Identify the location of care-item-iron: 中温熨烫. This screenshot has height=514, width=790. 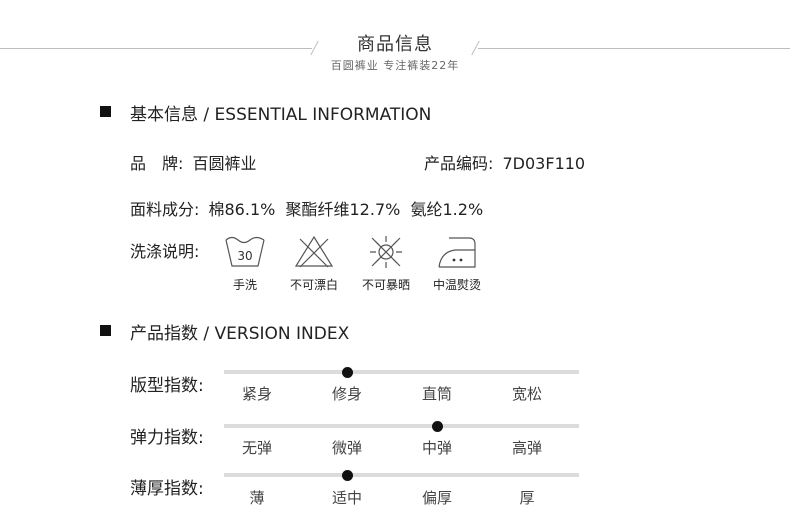
(457, 263).